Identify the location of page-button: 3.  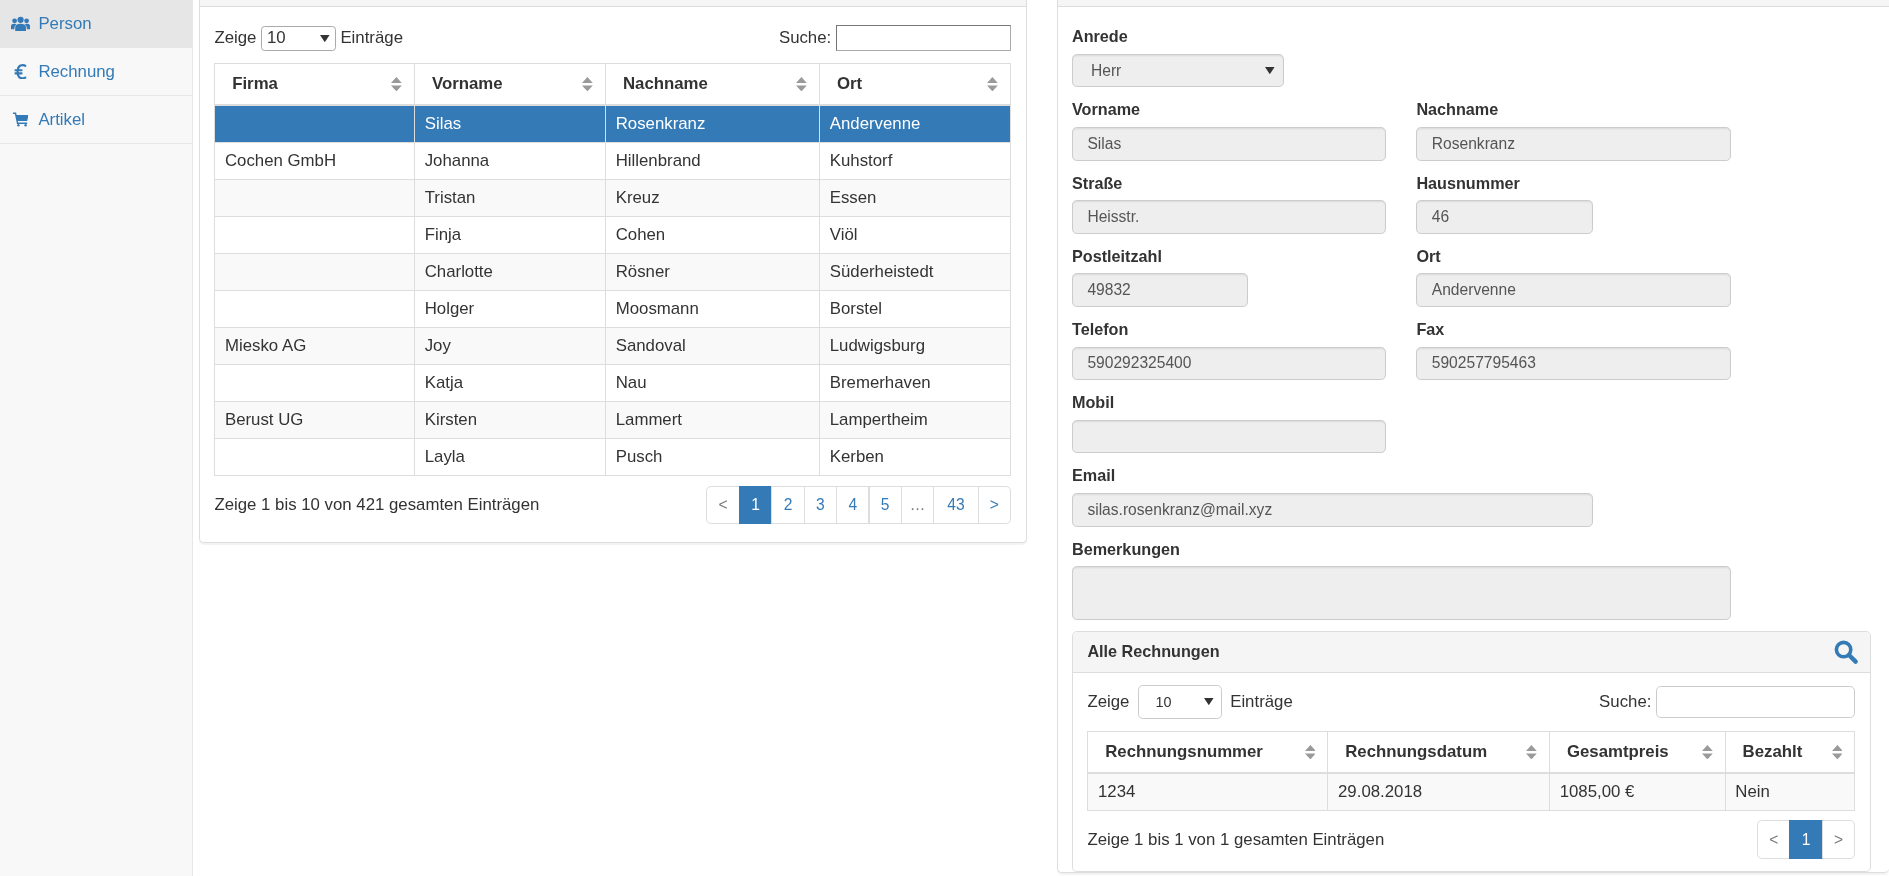
(820, 504).